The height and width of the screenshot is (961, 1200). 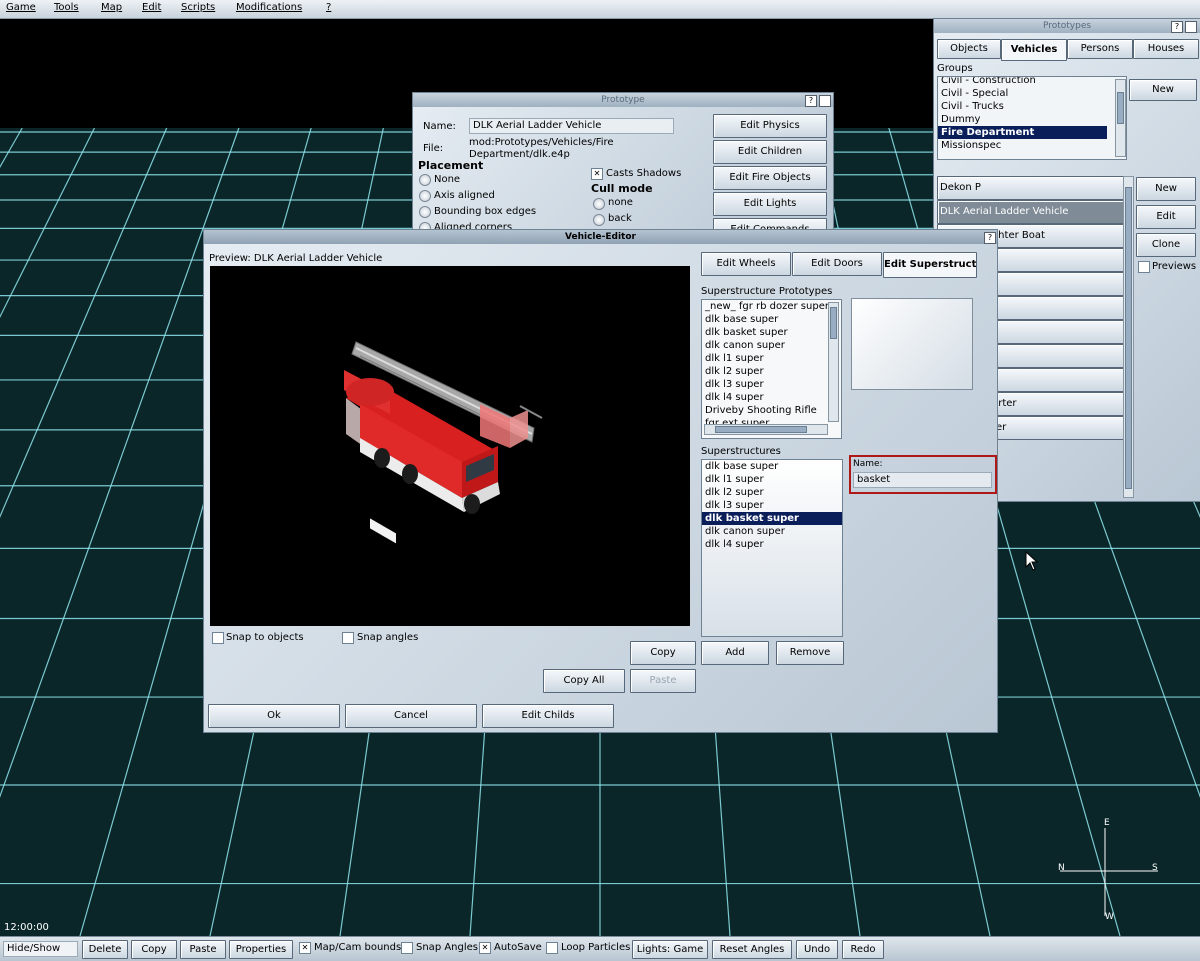 I want to click on menu-modifications: Modifications, so click(x=269, y=7).